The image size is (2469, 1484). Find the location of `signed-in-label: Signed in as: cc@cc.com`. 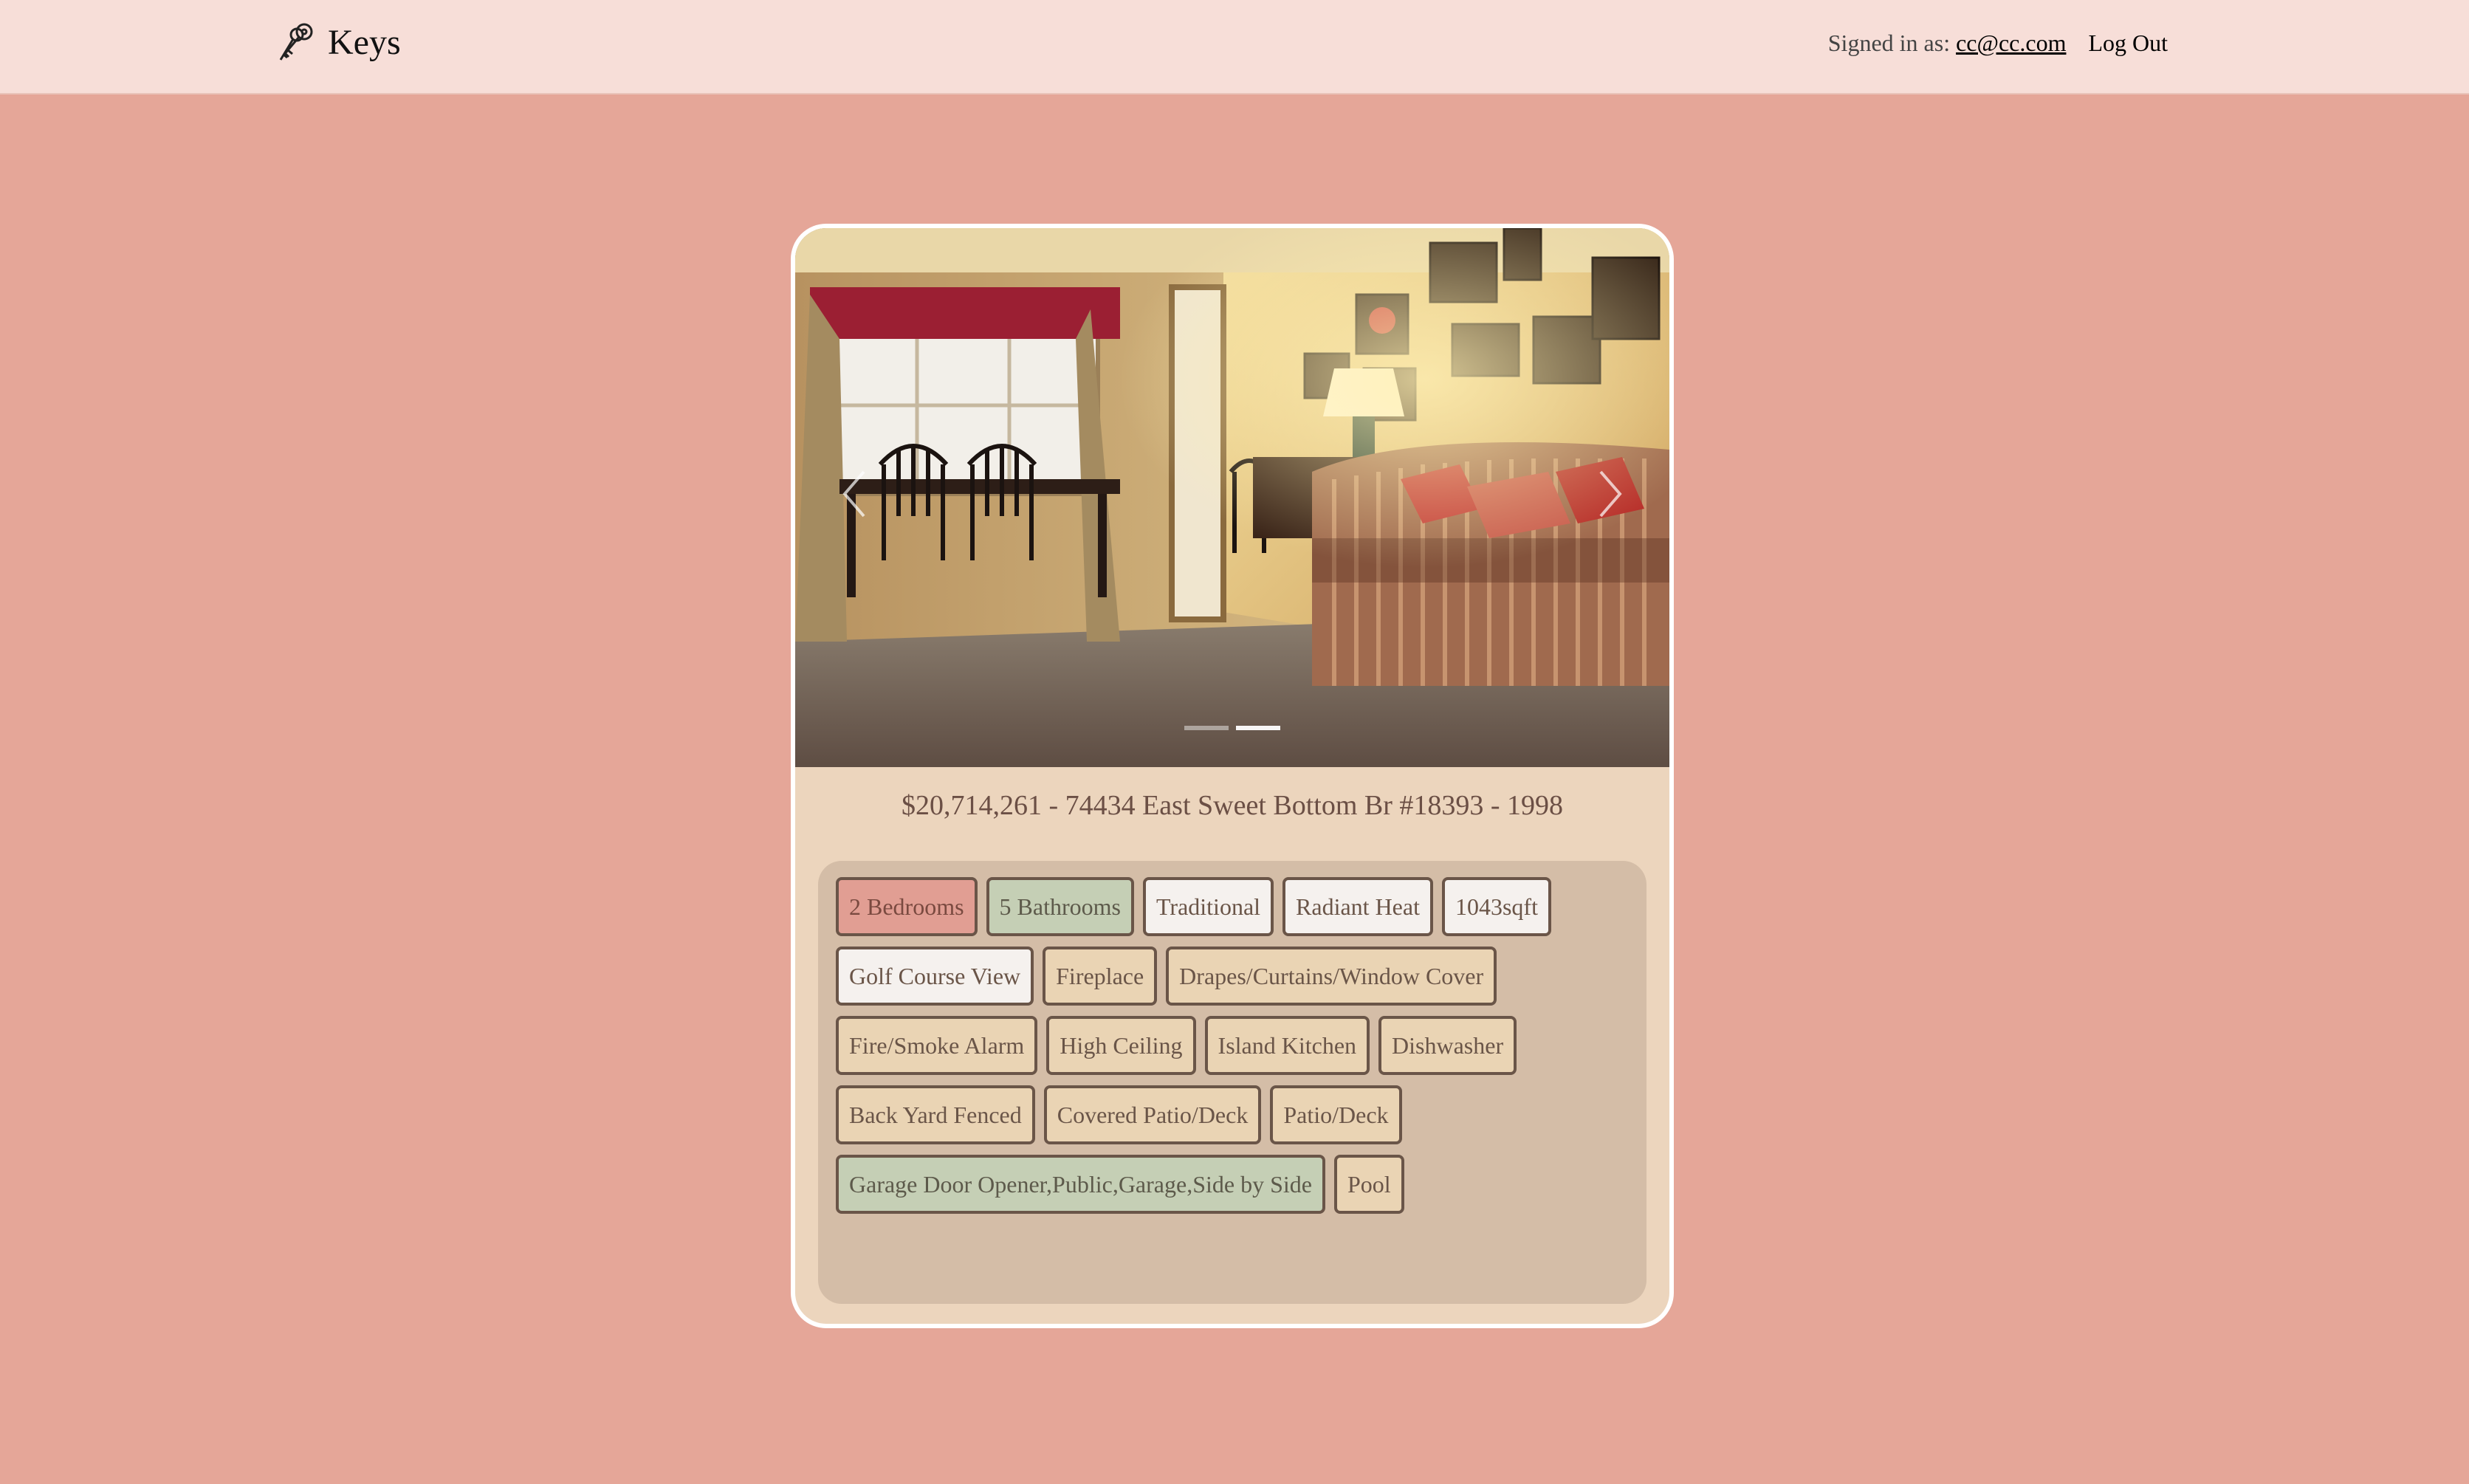

signed-in-label: Signed in as: cc@cc.com is located at coordinates (1947, 43).